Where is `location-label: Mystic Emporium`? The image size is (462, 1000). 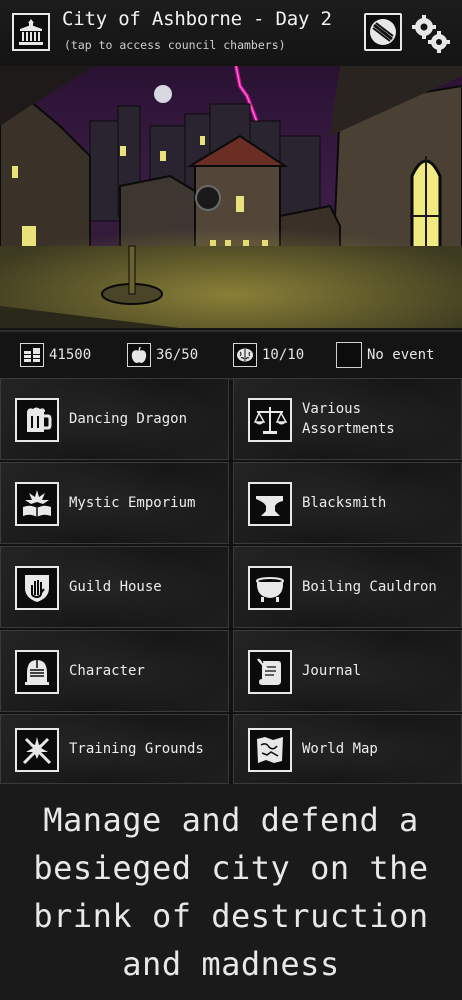
location-label: Mystic Emporium is located at coordinates (132, 503).